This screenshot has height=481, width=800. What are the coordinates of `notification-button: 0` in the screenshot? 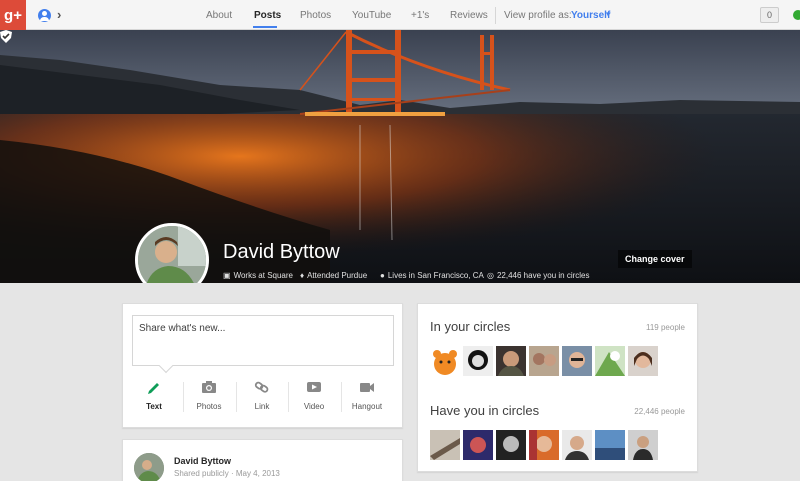 It's located at (769, 15).